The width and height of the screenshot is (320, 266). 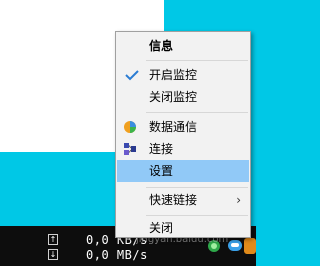 I want to click on menu-item-quick-links: 快速链接 ›, so click(x=183, y=200).